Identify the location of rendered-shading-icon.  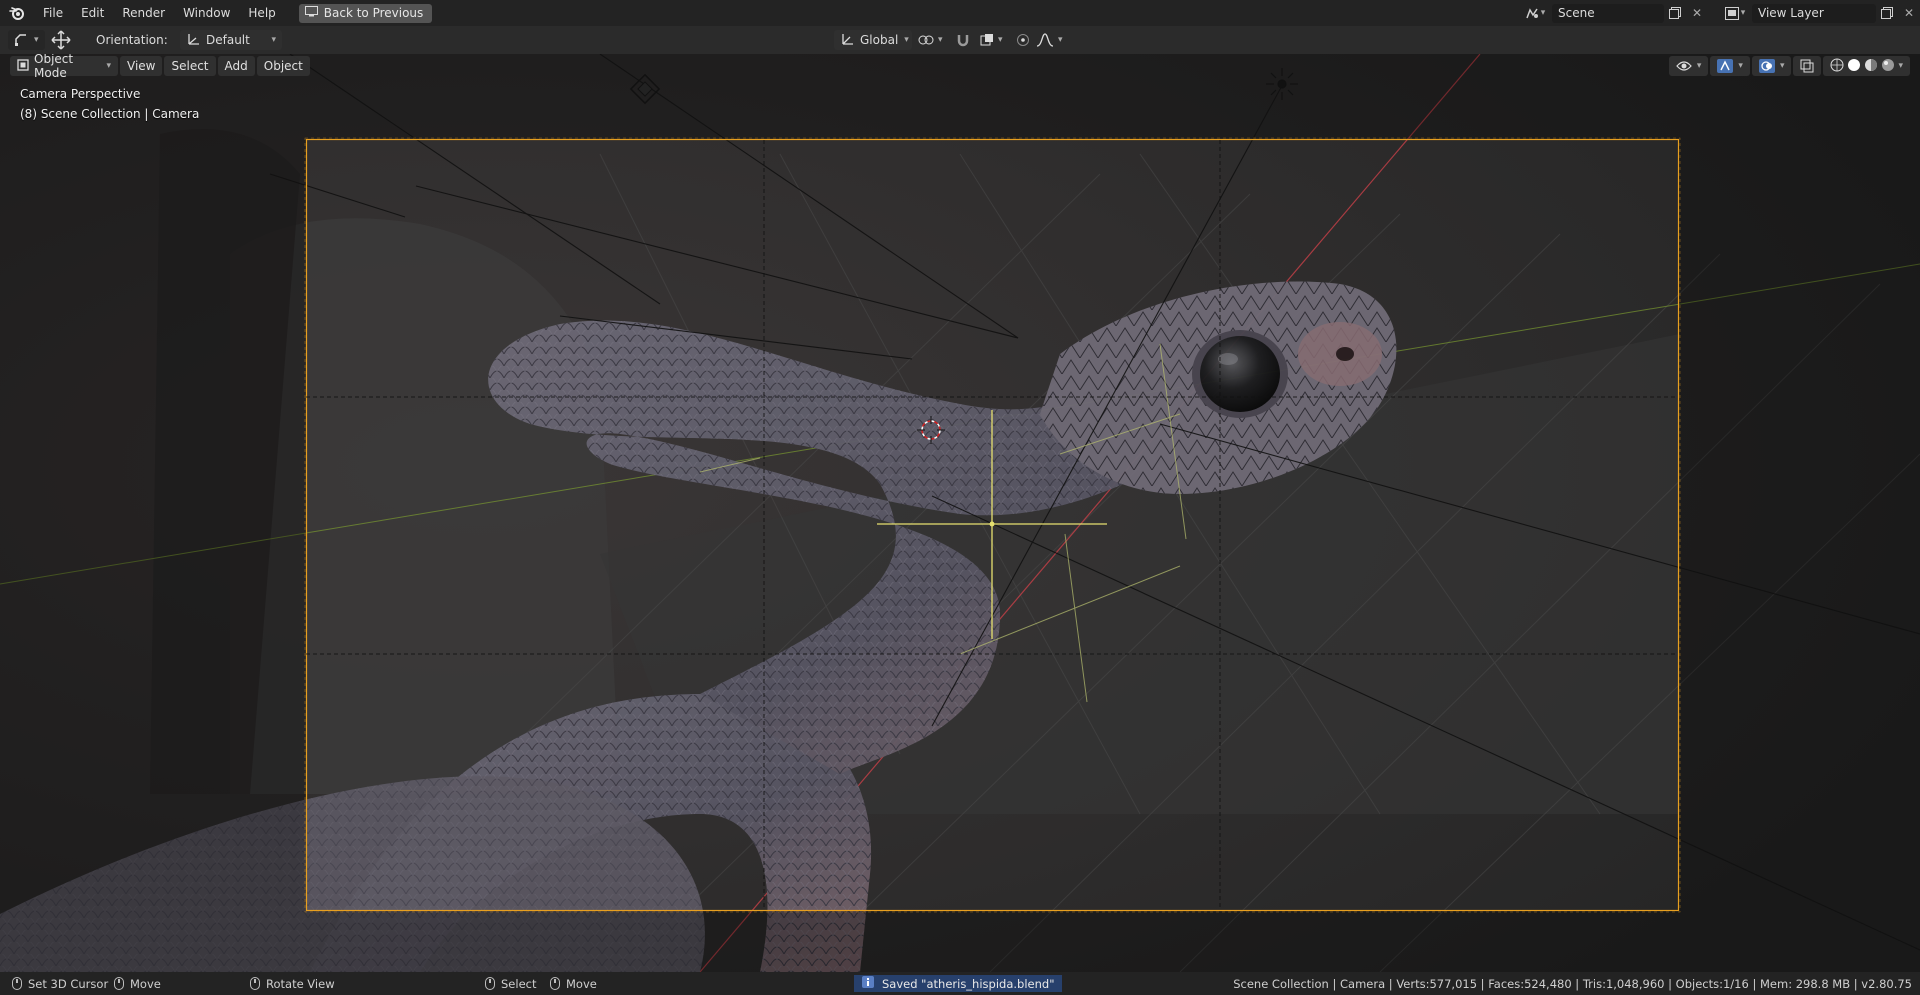
(1888, 66).